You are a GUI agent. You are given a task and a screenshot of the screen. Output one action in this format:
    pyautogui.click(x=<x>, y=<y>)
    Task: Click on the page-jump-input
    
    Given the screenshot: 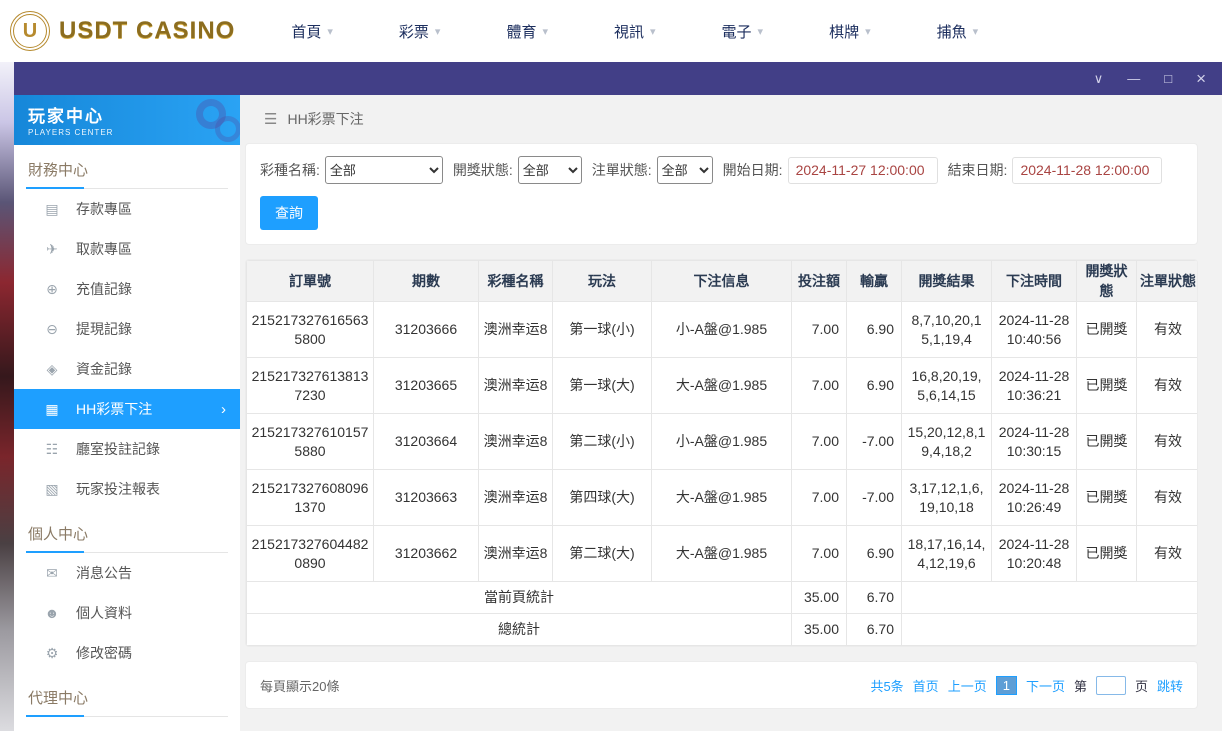 What is the action you would take?
    pyautogui.click(x=1110, y=685)
    